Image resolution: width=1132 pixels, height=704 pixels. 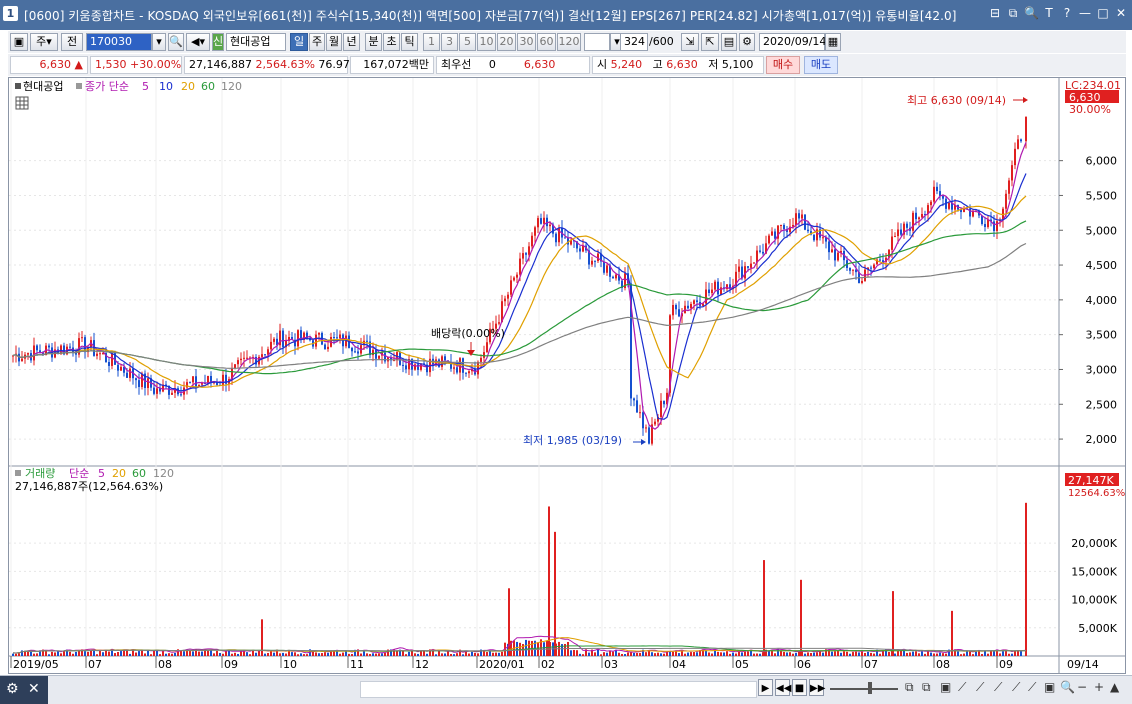 I want to click on gear-icon: ⚙, so click(x=12, y=689).